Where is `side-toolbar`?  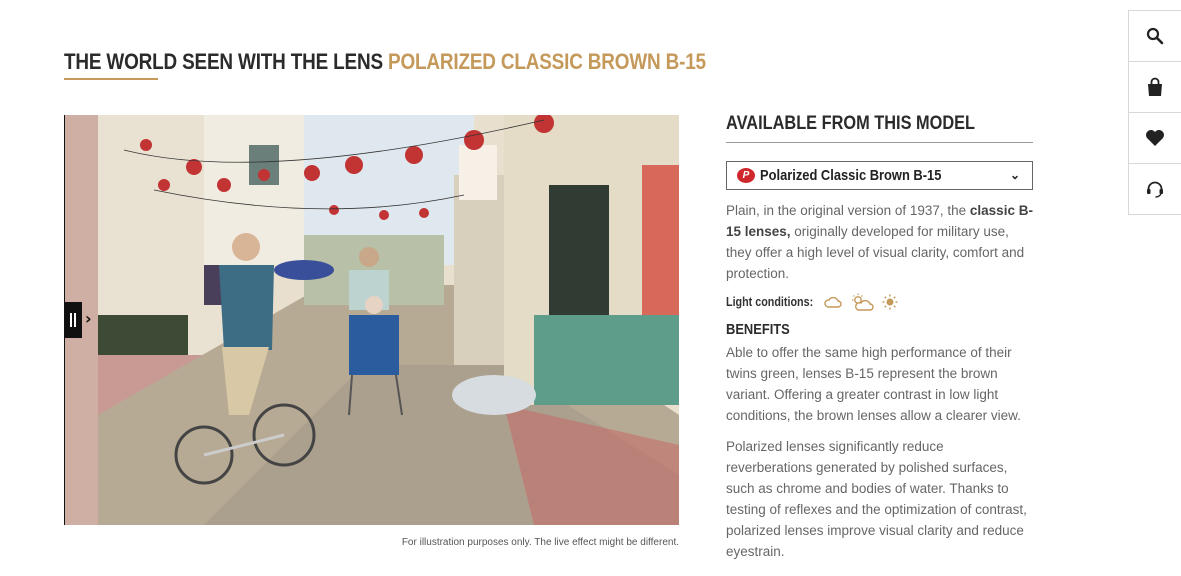
side-toolbar is located at coordinates (1154, 112).